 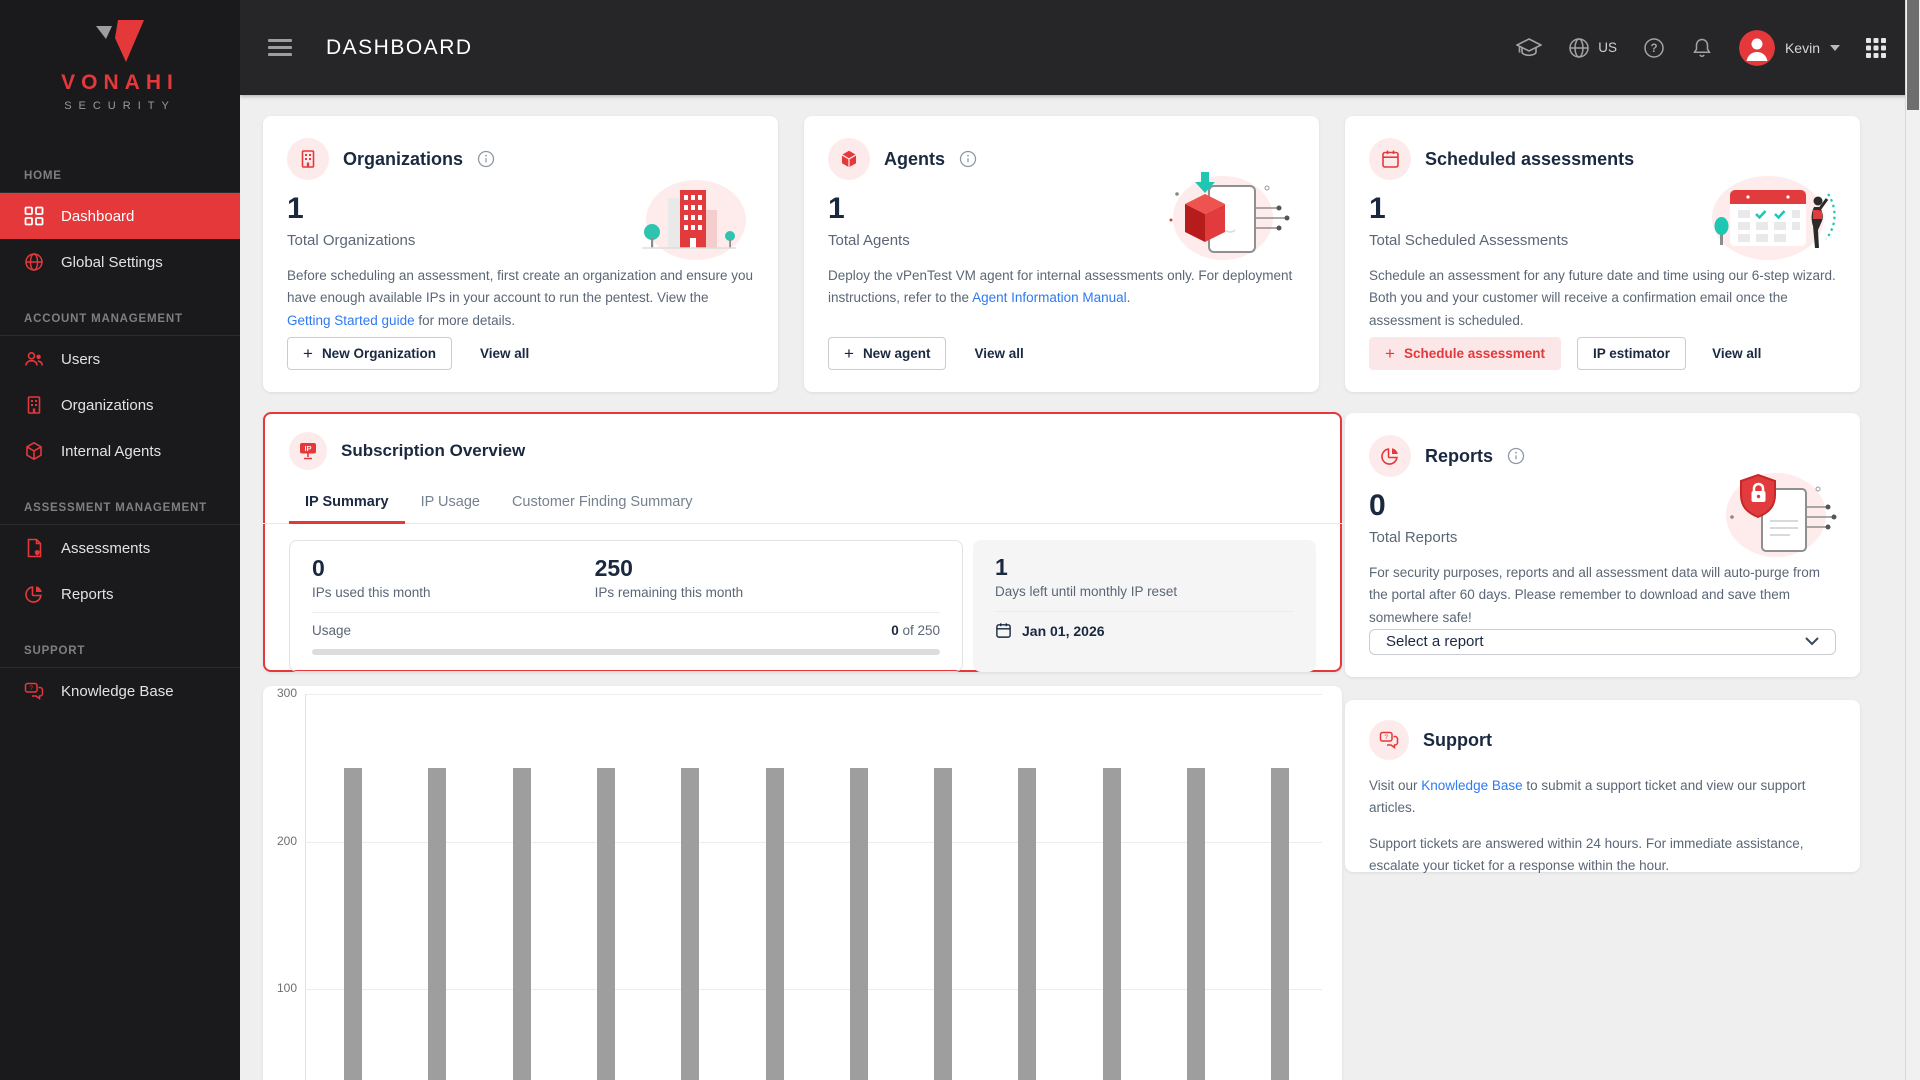 I want to click on card-title: Subscription Overview, so click(x=433, y=450).